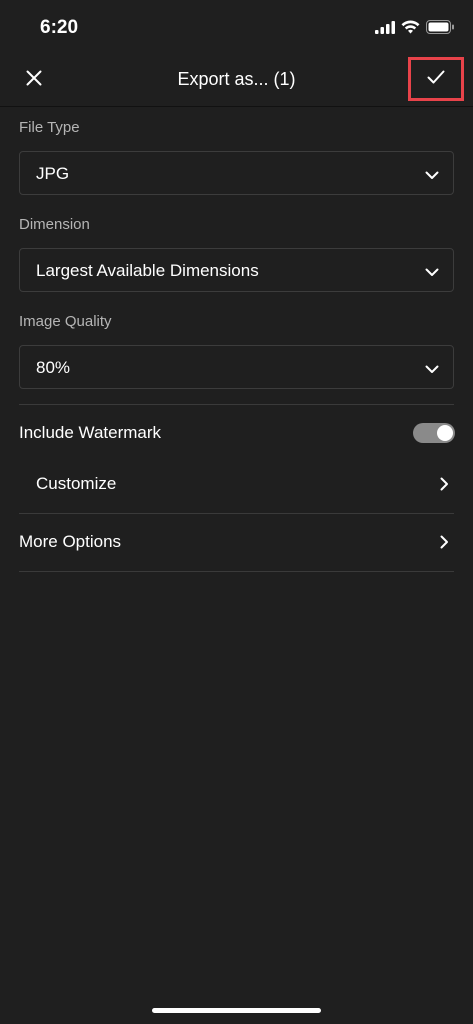  Describe the element at coordinates (440, 29) in the screenshot. I see `battery-icon` at that location.